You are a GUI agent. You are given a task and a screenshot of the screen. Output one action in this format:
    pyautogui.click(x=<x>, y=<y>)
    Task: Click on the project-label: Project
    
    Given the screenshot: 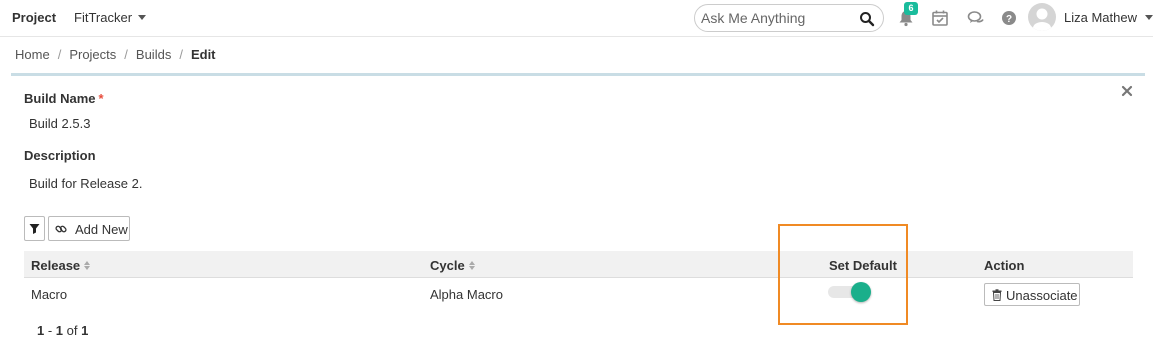 What is the action you would take?
    pyautogui.click(x=34, y=17)
    